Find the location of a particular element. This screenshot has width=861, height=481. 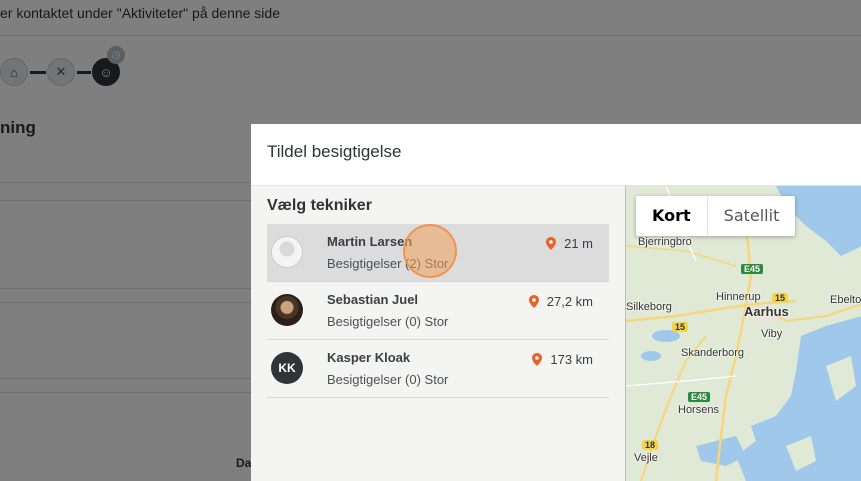

technician-name: Martin Larsen is located at coordinates (370, 241).